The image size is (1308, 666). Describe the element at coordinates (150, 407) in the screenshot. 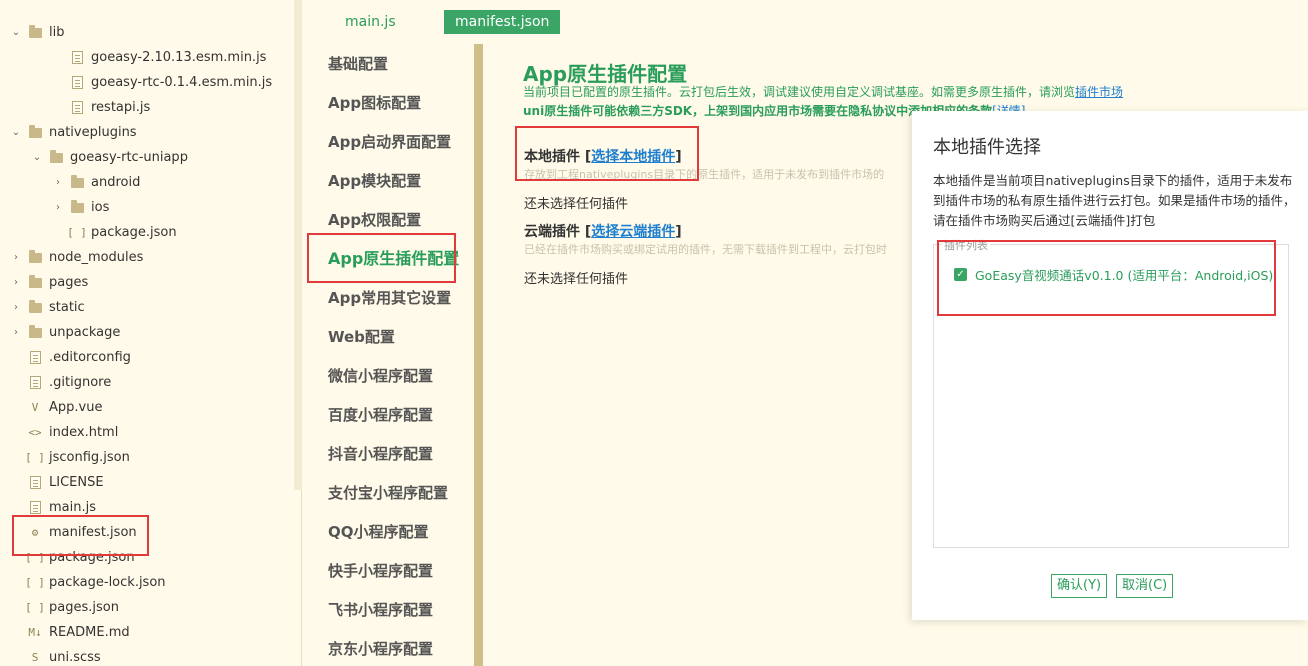

I see `tree-file: V App.vue` at that location.